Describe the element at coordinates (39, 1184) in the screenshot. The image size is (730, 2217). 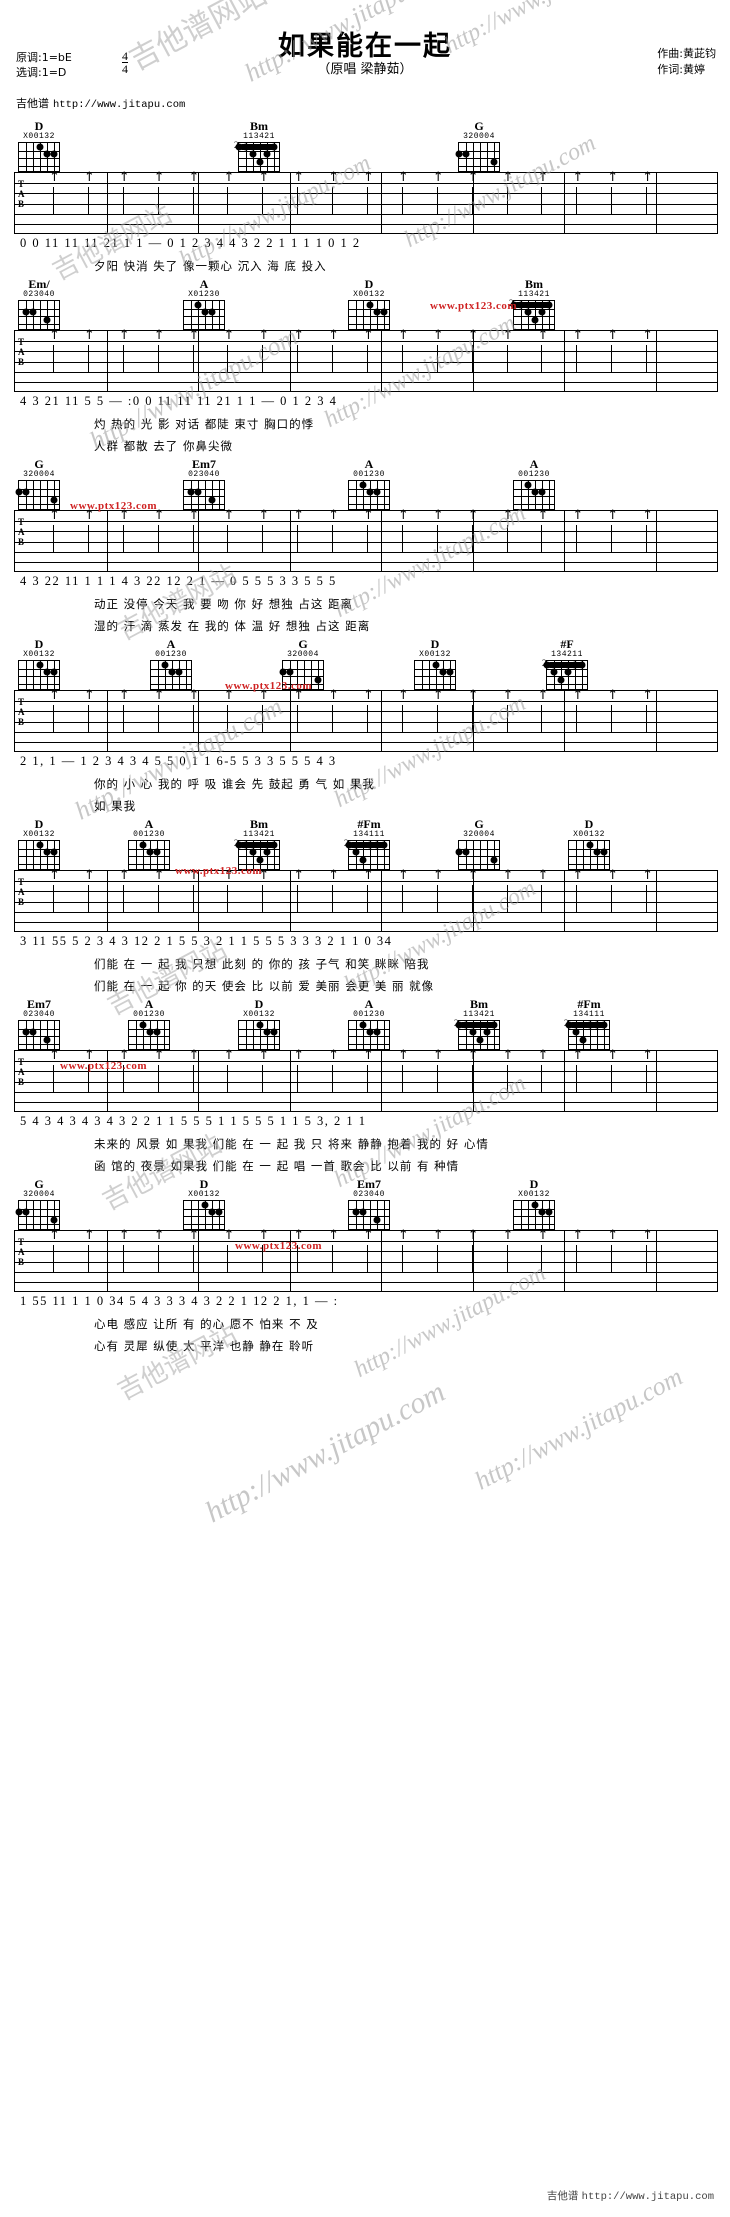
I see `chord-name: G` at that location.